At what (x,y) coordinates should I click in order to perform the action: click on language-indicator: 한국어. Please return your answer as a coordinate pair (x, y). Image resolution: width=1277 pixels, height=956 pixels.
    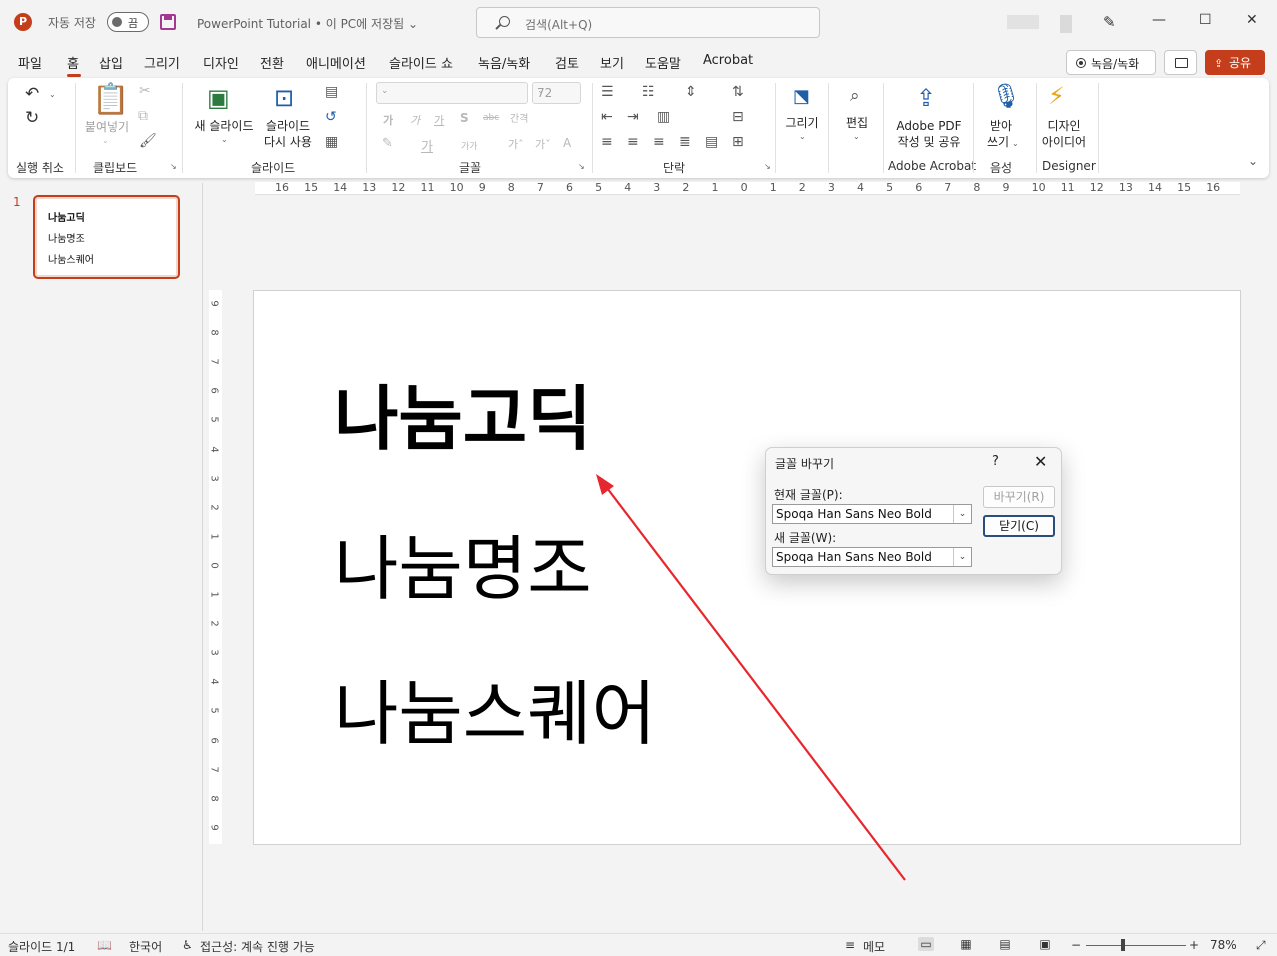
    Looking at the image, I should click on (145, 946).